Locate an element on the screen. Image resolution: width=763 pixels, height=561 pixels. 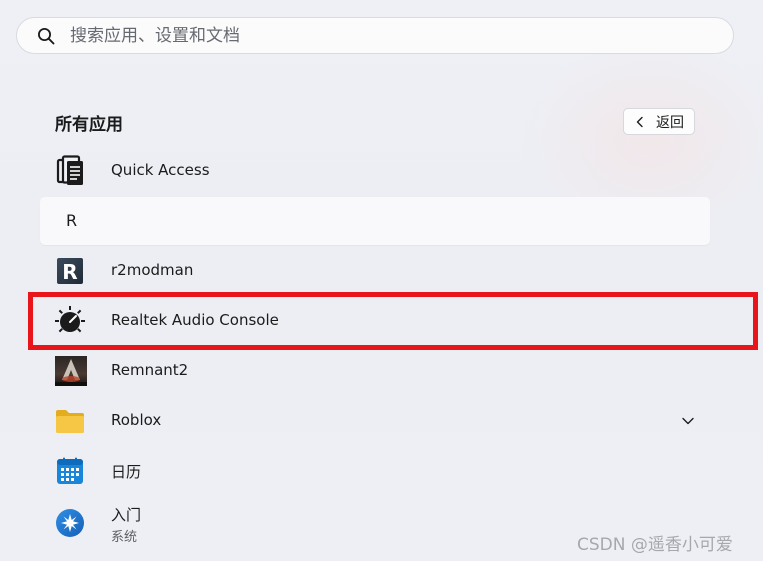
app-label: 入门 is located at coordinates (126, 515).